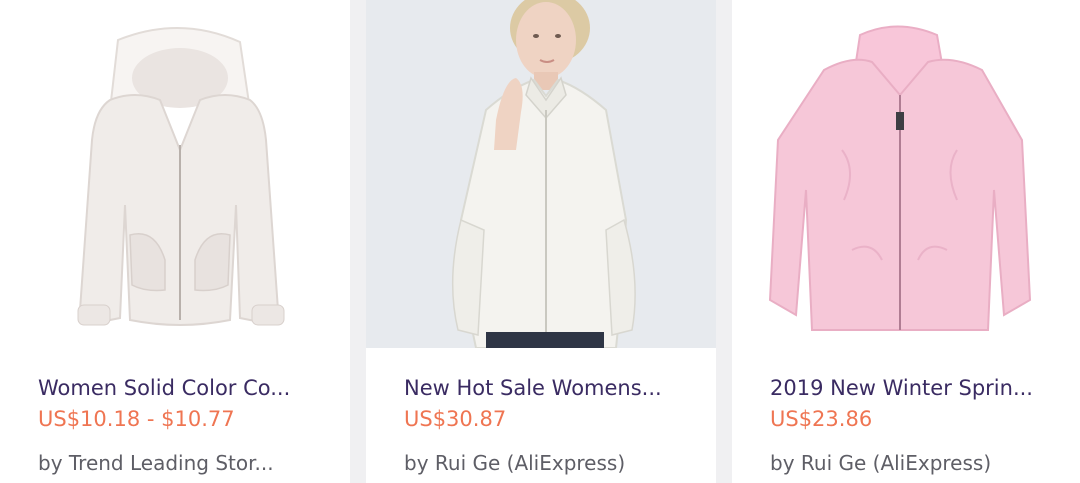 The height and width of the screenshot is (483, 1080). I want to click on product-price: US$23.86, so click(821, 419).